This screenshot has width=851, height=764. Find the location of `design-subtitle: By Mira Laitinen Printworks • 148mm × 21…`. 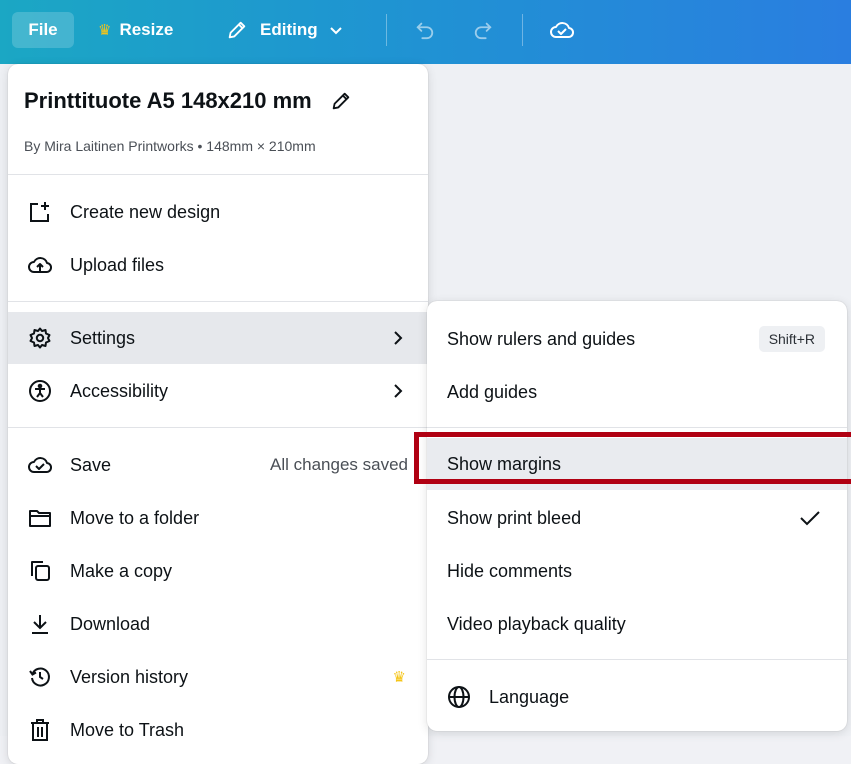

design-subtitle: By Mira Laitinen Printworks • 148mm × 21… is located at coordinates (170, 146).